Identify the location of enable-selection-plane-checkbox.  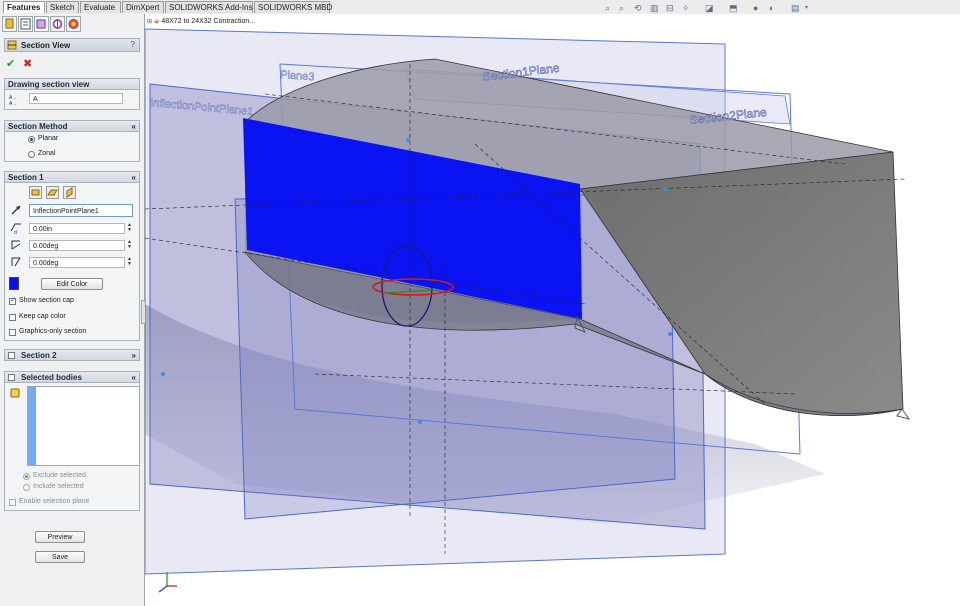
(12, 502).